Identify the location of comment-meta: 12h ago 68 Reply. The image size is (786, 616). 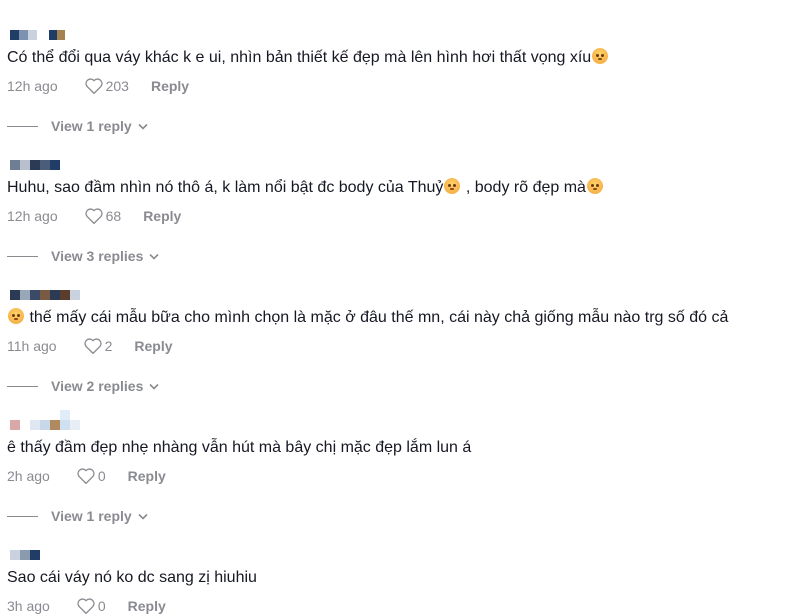
(94, 216).